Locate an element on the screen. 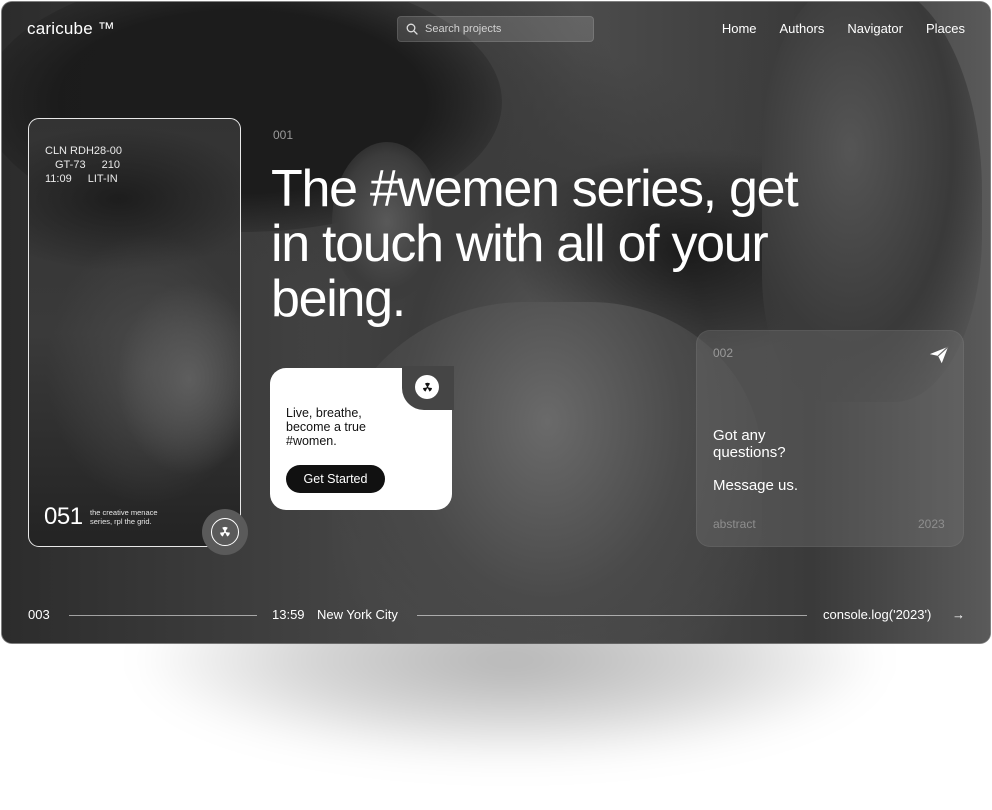 The image size is (992, 810). questions-card-tag: abstract is located at coordinates (734, 524).